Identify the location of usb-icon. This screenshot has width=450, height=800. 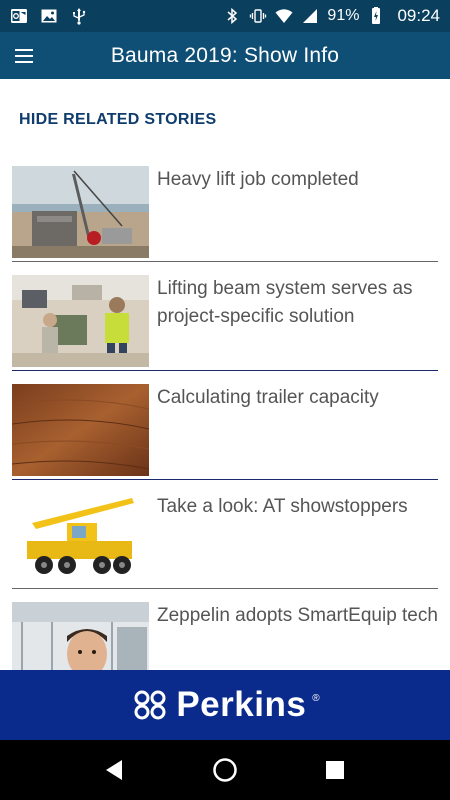
(79, 16).